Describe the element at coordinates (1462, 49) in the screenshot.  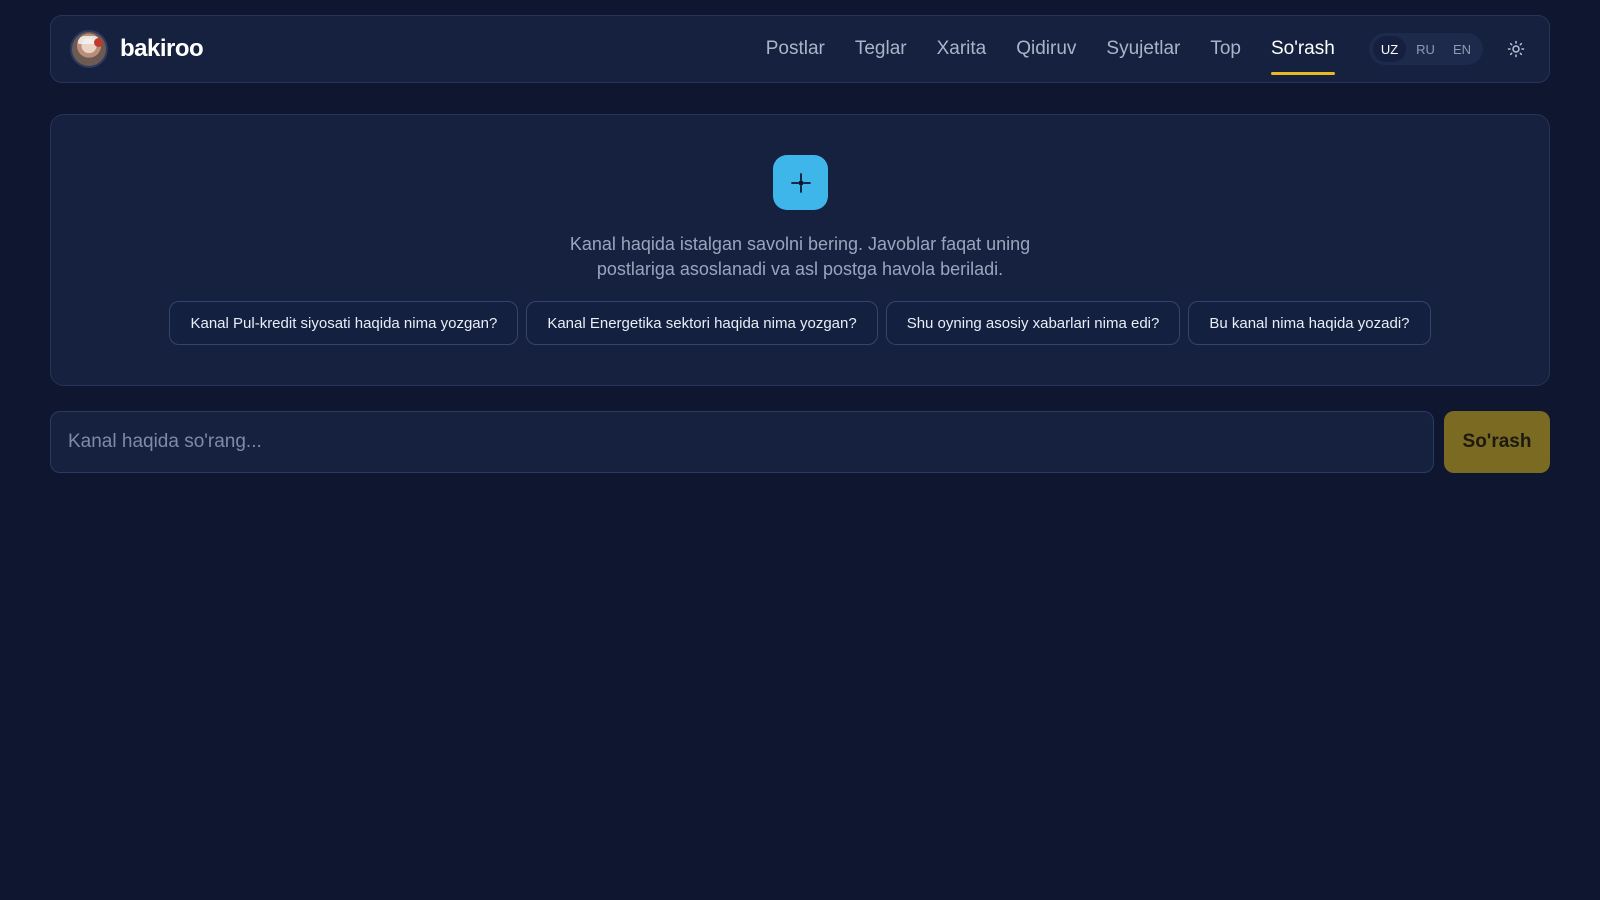
I see `lang-en-button: EN` at that location.